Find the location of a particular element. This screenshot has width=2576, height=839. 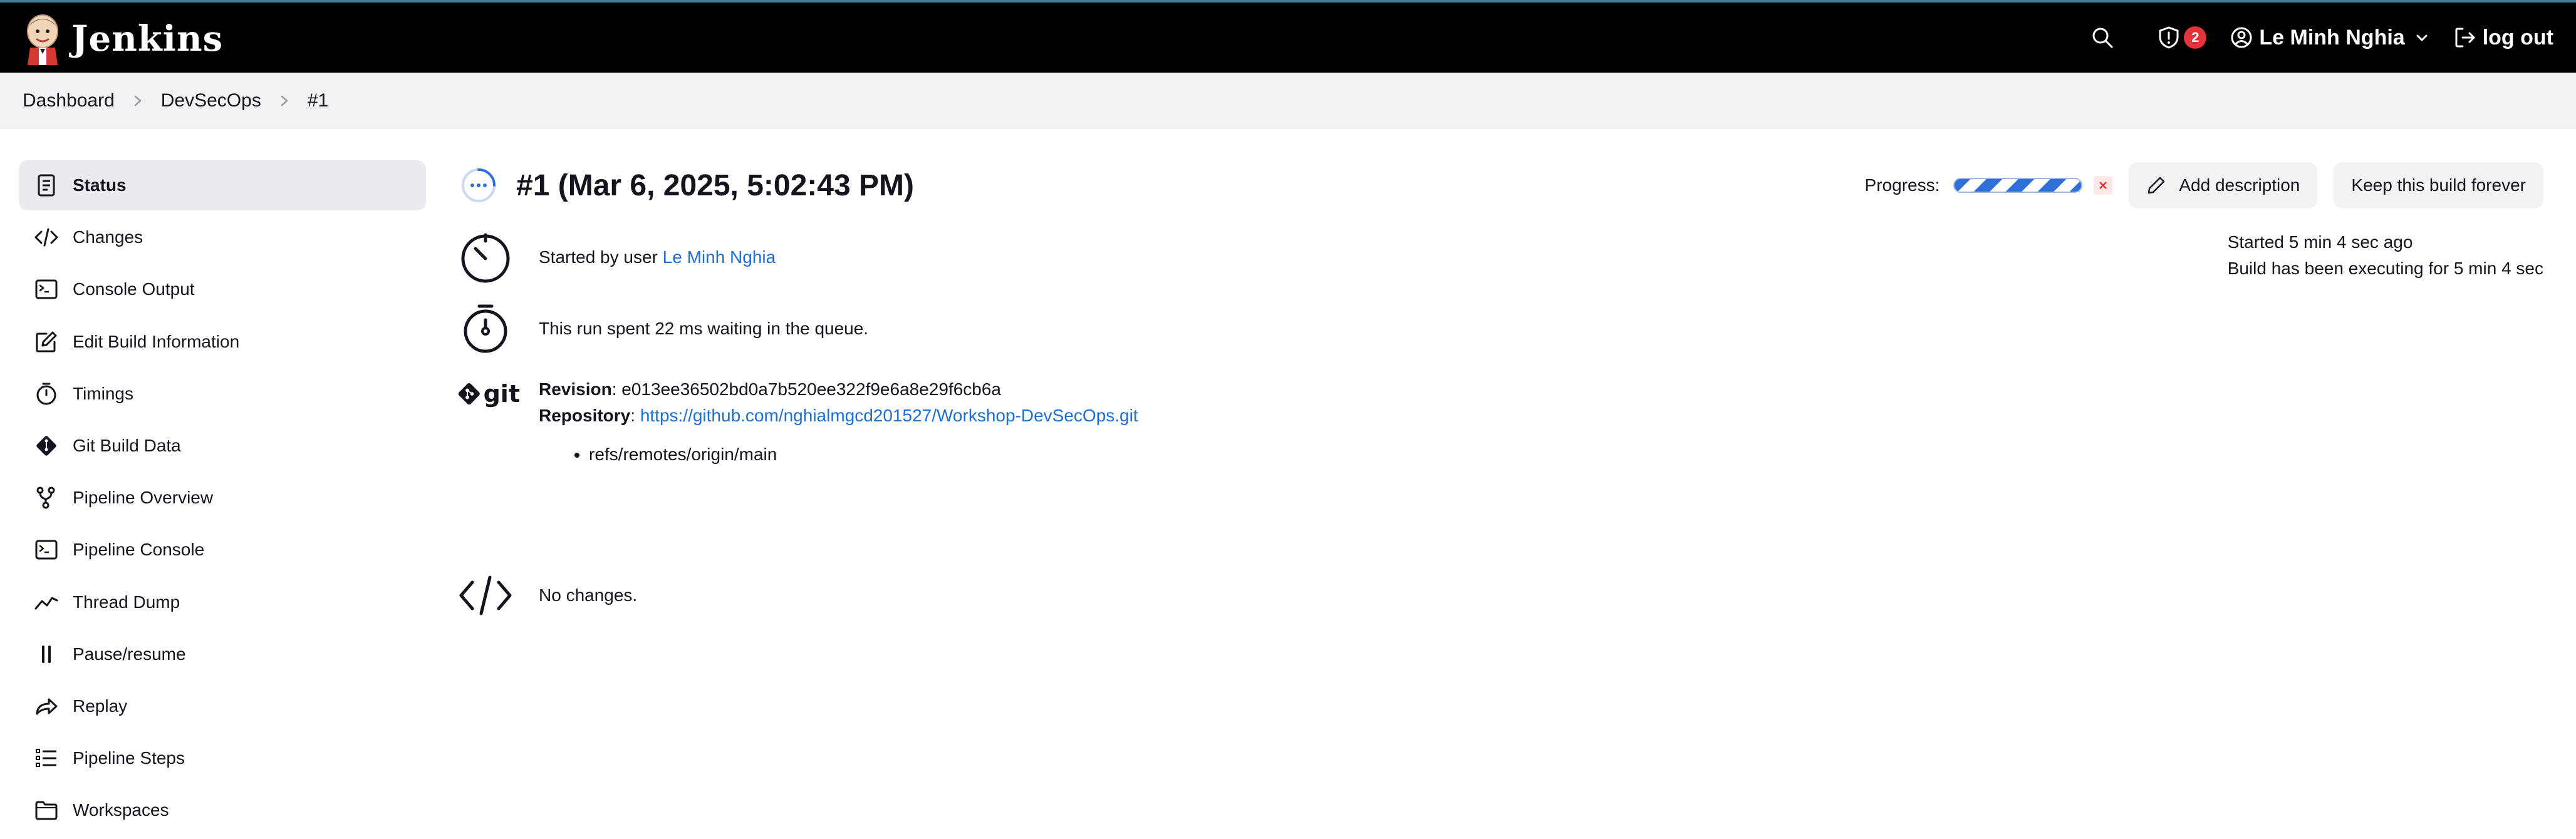

build-in-progress-icon is located at coordinates (479, 185).